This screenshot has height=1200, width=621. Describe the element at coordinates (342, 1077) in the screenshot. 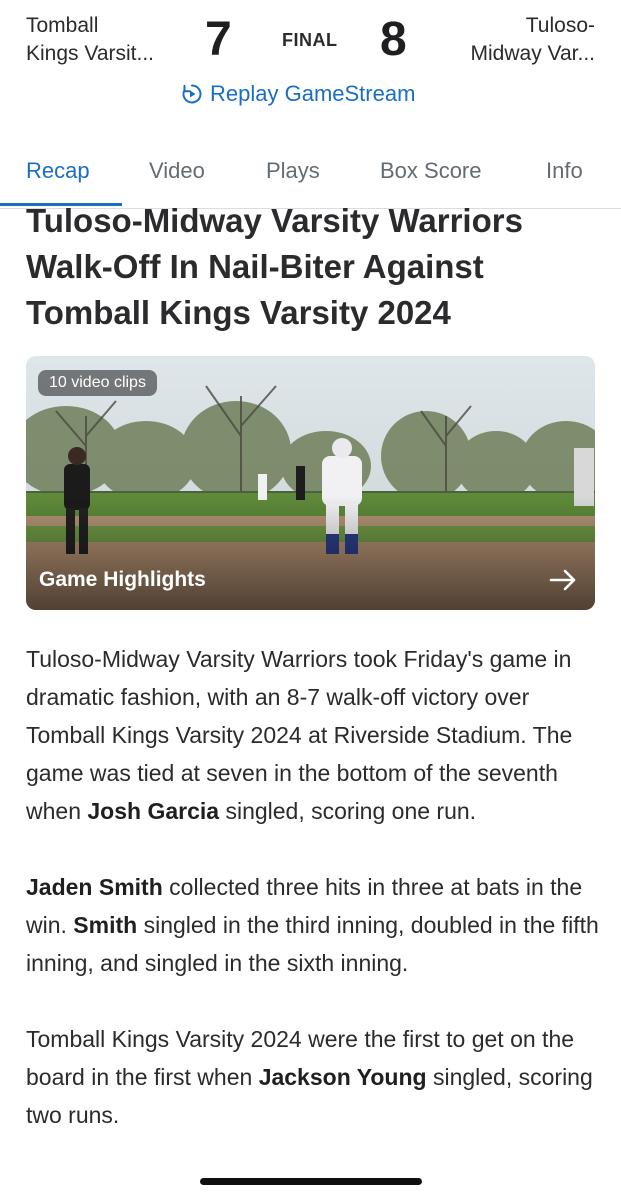

I see `player-name: Jackson Young` at that location.